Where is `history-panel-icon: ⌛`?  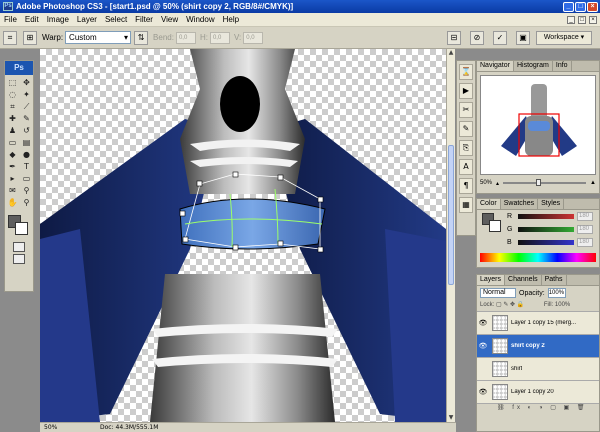
history-panel-icon: ⌛ is located at coordinates (466, 72).